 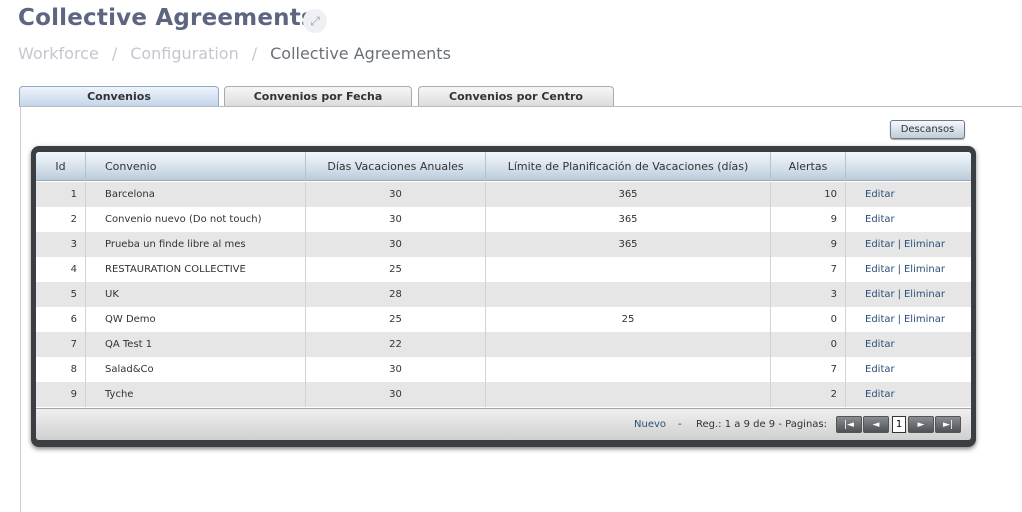 What do you see at coordinates (520, 106) in the screenshot?
I see `tabs-divider` at bounding box center [520, 106].